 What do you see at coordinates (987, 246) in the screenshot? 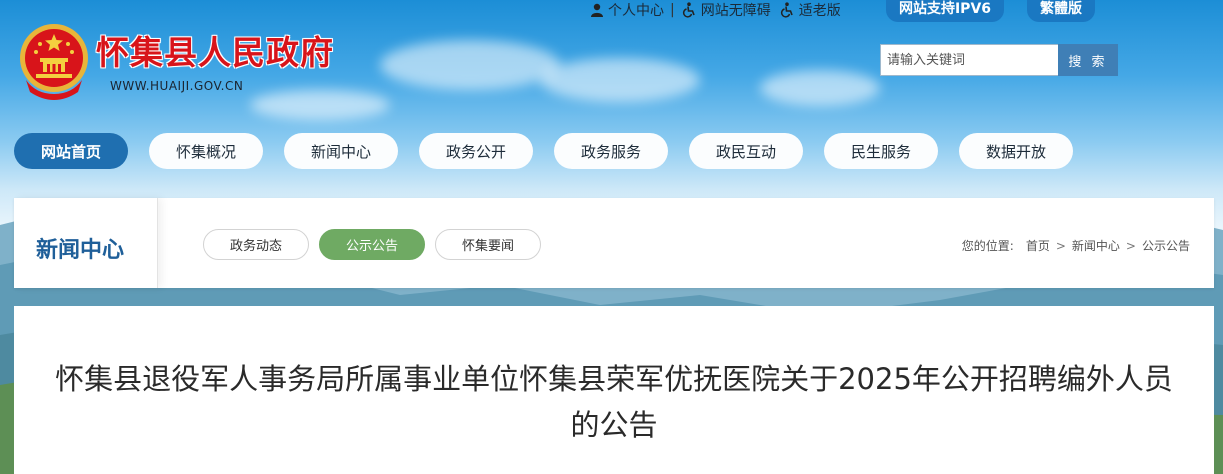
I see `breadcrumb-prefix: 您的位置:` at bounding box center [987, 246].